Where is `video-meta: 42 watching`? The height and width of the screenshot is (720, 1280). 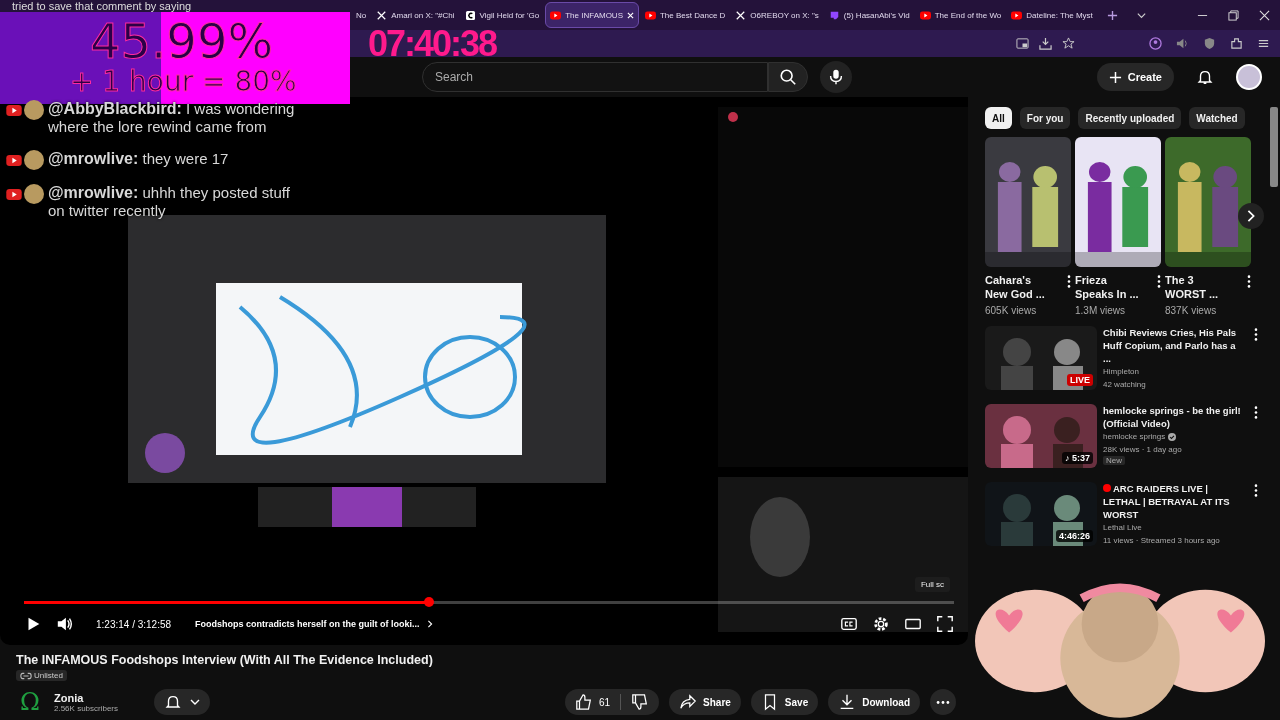
video-meta: 42 watching is located at coordinates (1125, 385).